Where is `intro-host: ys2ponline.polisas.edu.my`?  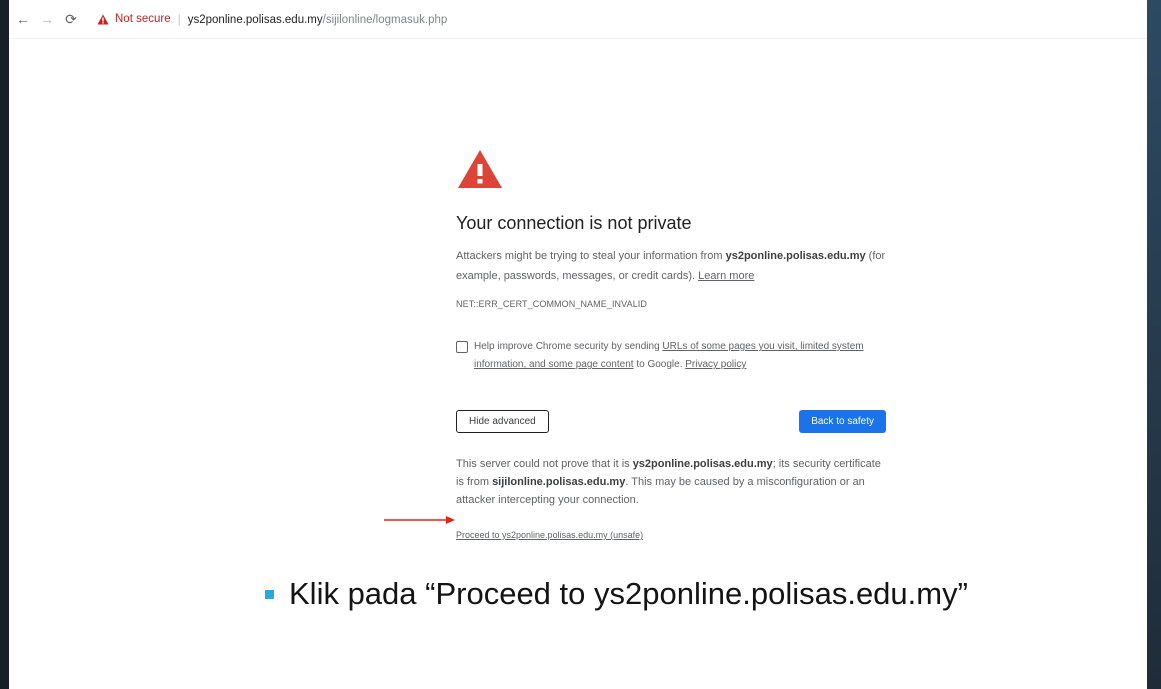 intro-host: ys2ponline.polisas.edu.my is located at coordinates (795, 256).